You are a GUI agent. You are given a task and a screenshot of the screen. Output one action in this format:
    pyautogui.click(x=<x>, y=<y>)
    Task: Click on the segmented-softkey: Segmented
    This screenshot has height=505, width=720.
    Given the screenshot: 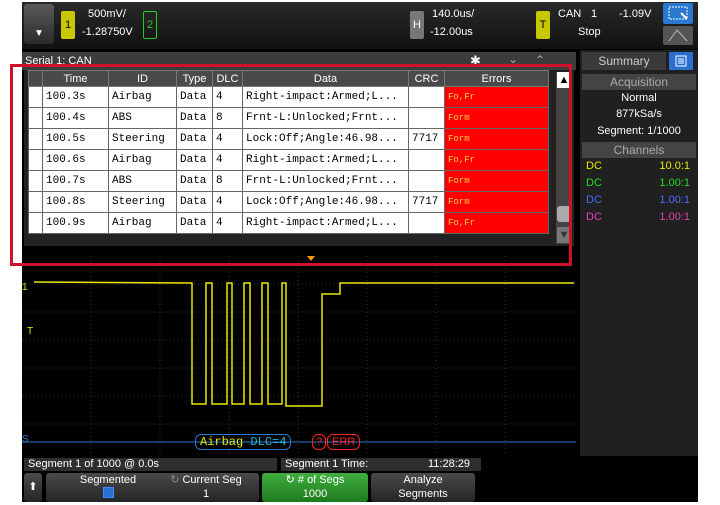 What is the action you would take?
    pyautogui.click(x=108, y=487)
    